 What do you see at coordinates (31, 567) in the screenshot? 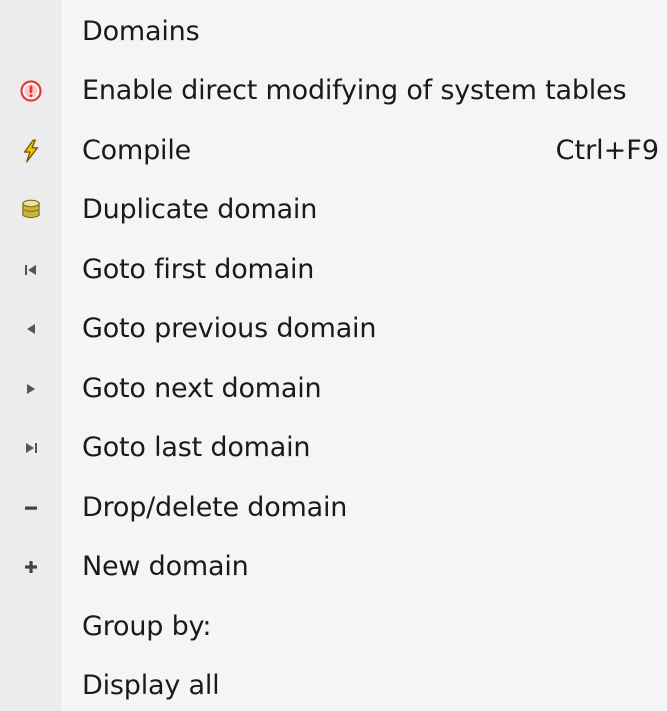
I see `plus-icon` at bounding box center [31, 567].